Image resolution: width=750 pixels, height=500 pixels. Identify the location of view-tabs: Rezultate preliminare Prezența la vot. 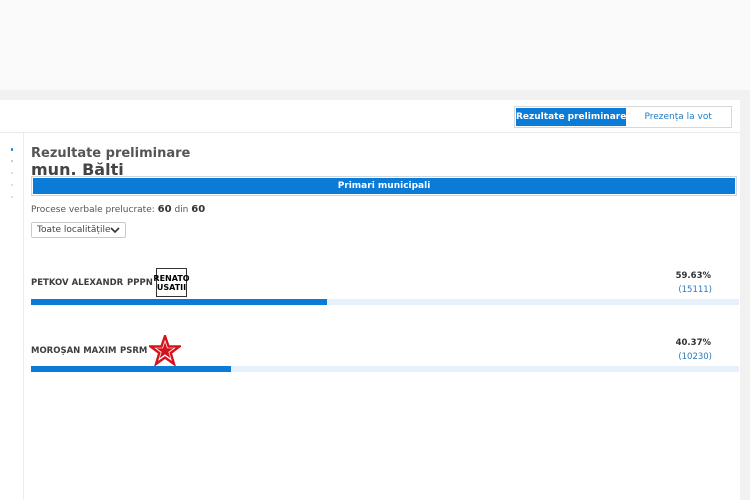
(623, 117).